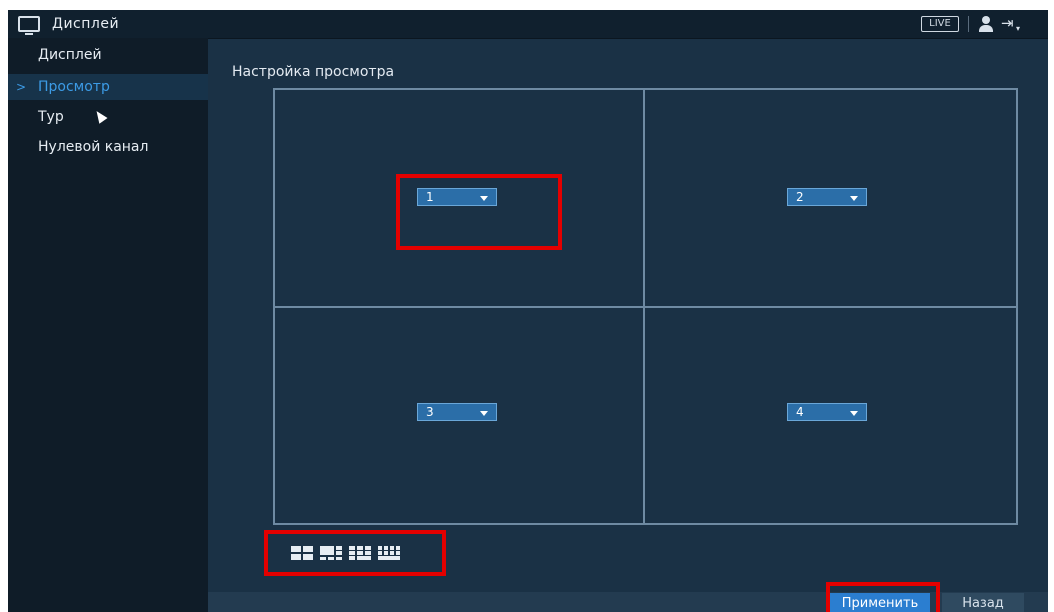 The image size is (1054, 612). What do you see at coordinates (93, 147) in the screenshot?
I see `sidebar-item-label: Нулевой канал` at bounding box center [93, 147].